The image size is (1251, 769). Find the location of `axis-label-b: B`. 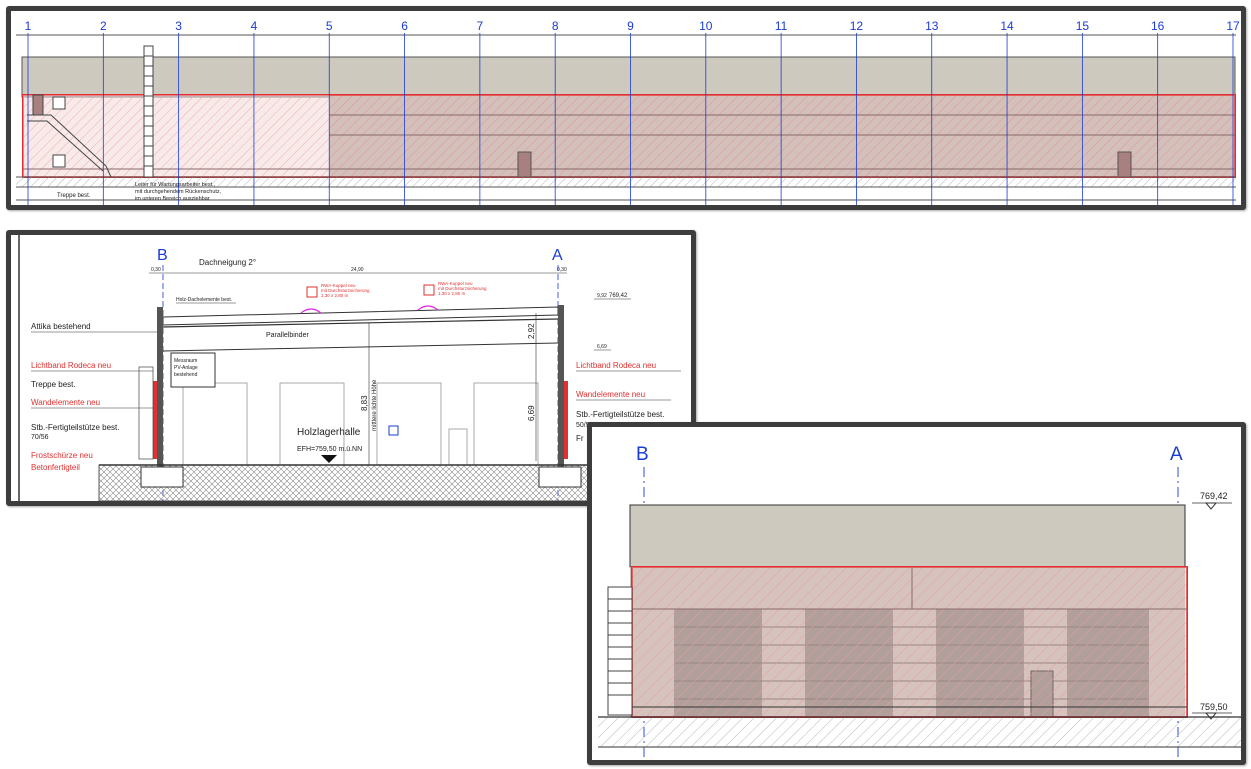

axis-label-b: B is located at coordinates (162, 255).